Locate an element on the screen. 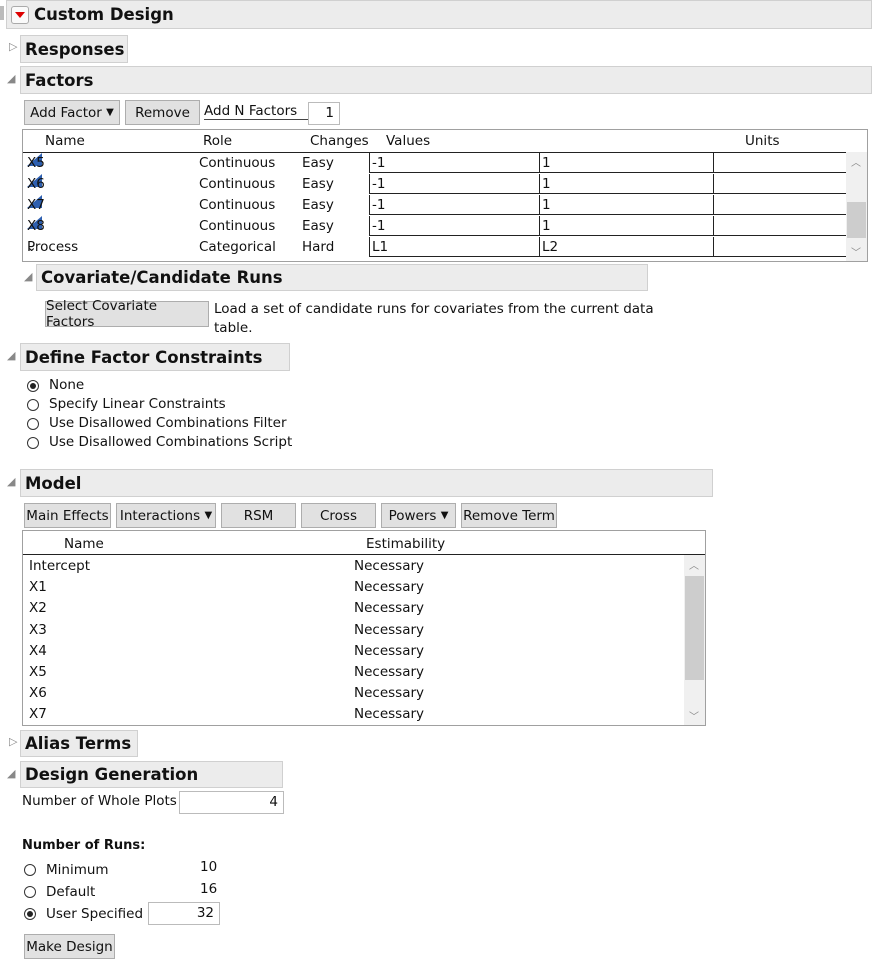 The width and height of the screenshot is (872, 961). model-term-row: X6 Necessary is located at coordinates (353, 693).